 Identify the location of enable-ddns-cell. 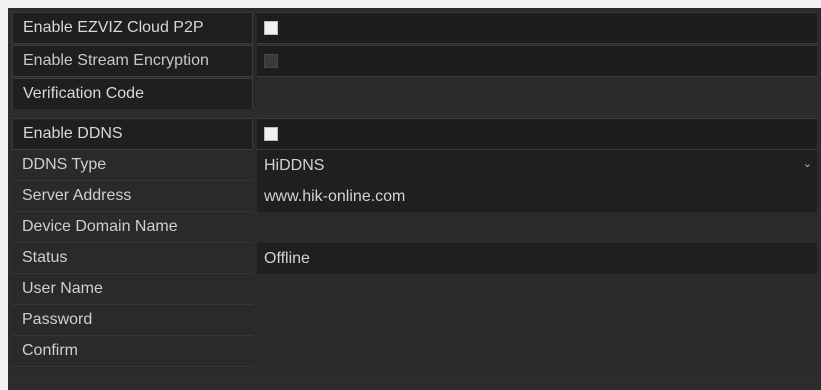
(537, 134).